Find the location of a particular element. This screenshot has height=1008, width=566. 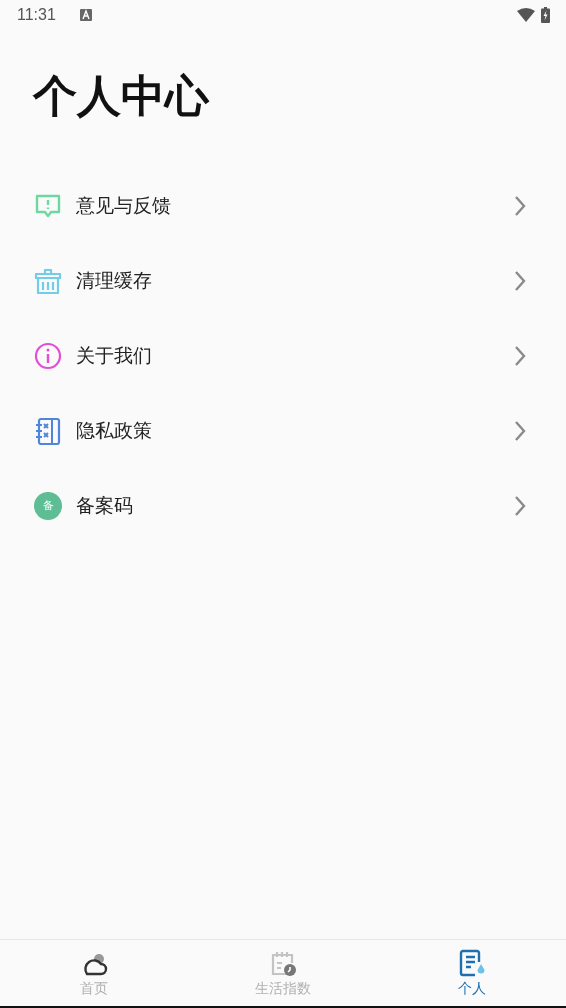

tab: 个人 is located at coordinates (471, 973).